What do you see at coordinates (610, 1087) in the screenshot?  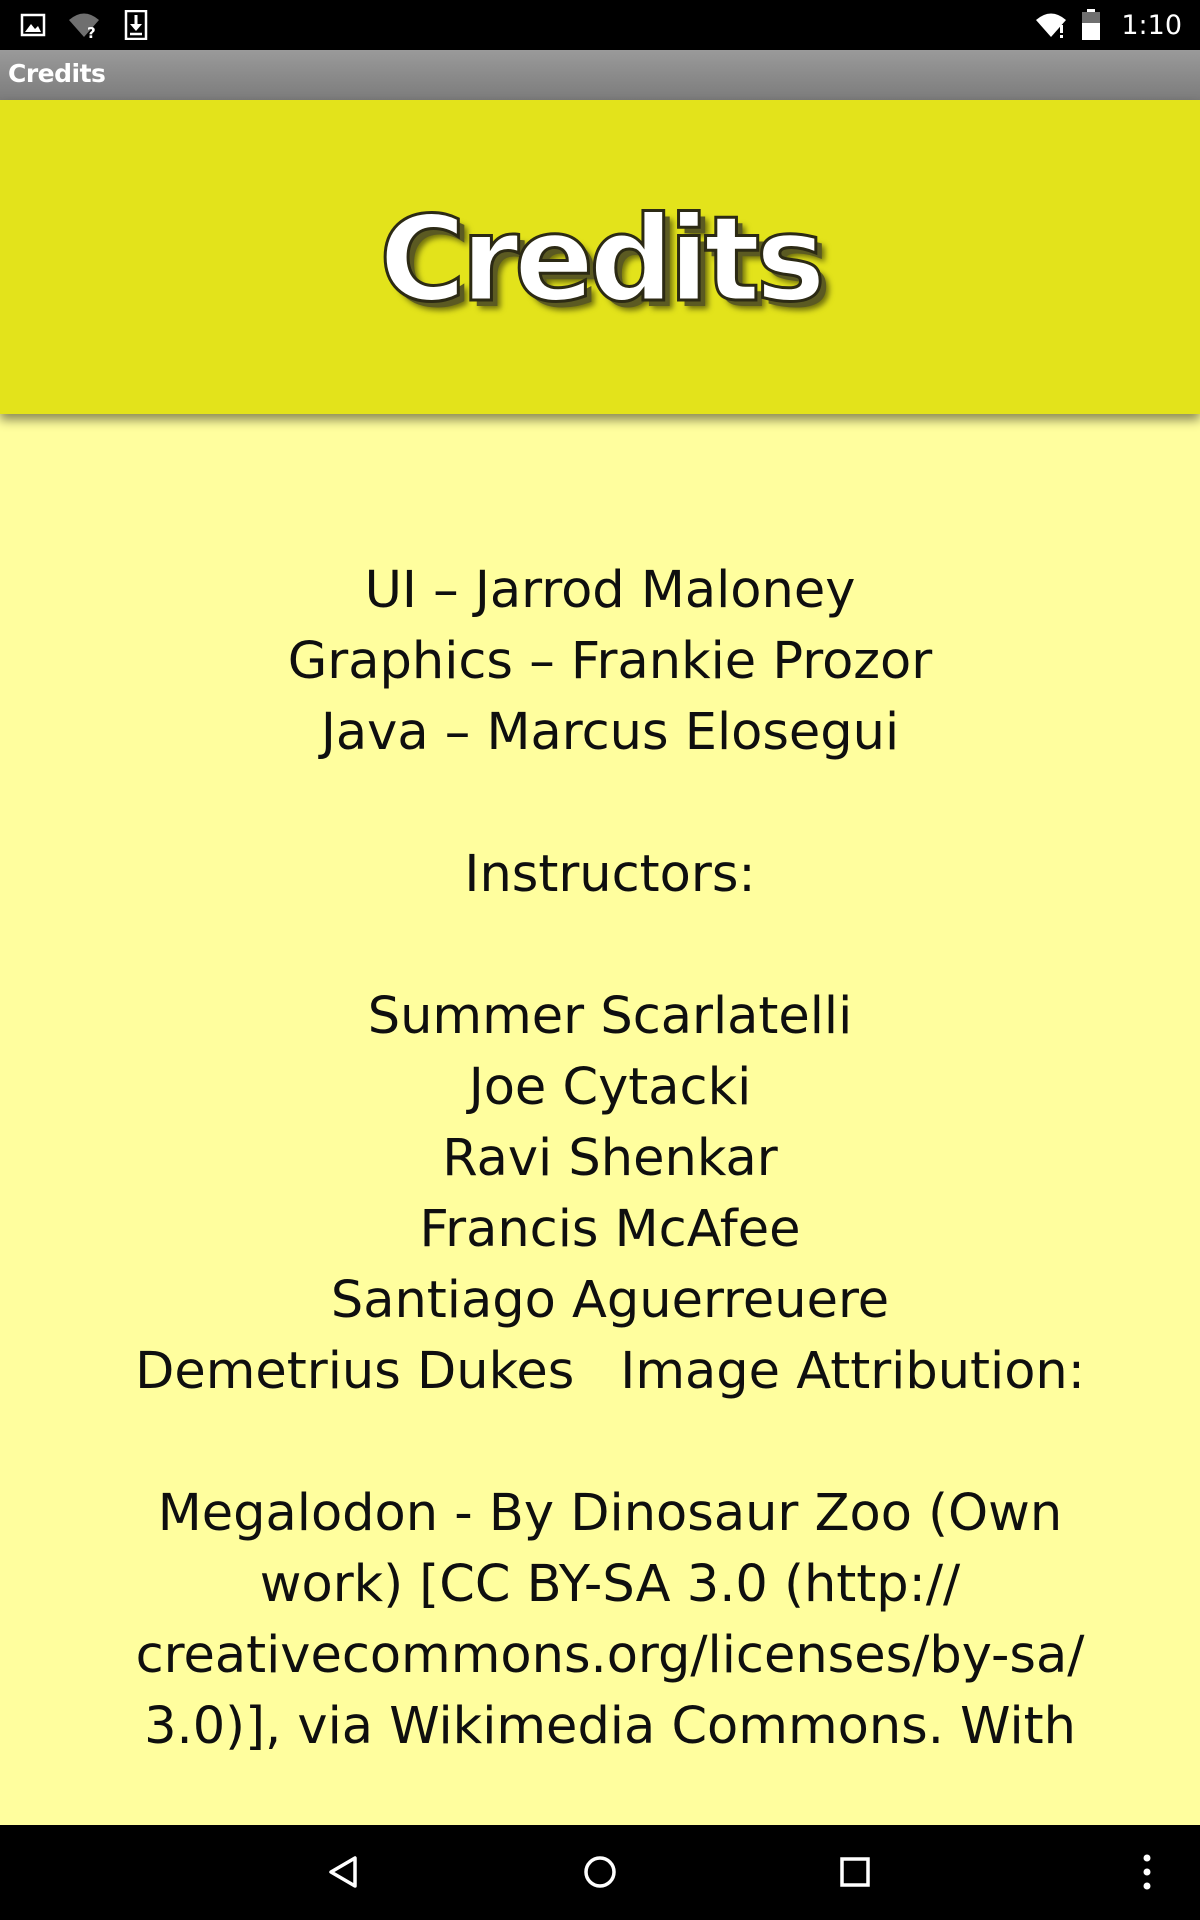 I see `instructor-name: Joe Cytacki` at bounding box center [610, 1087].